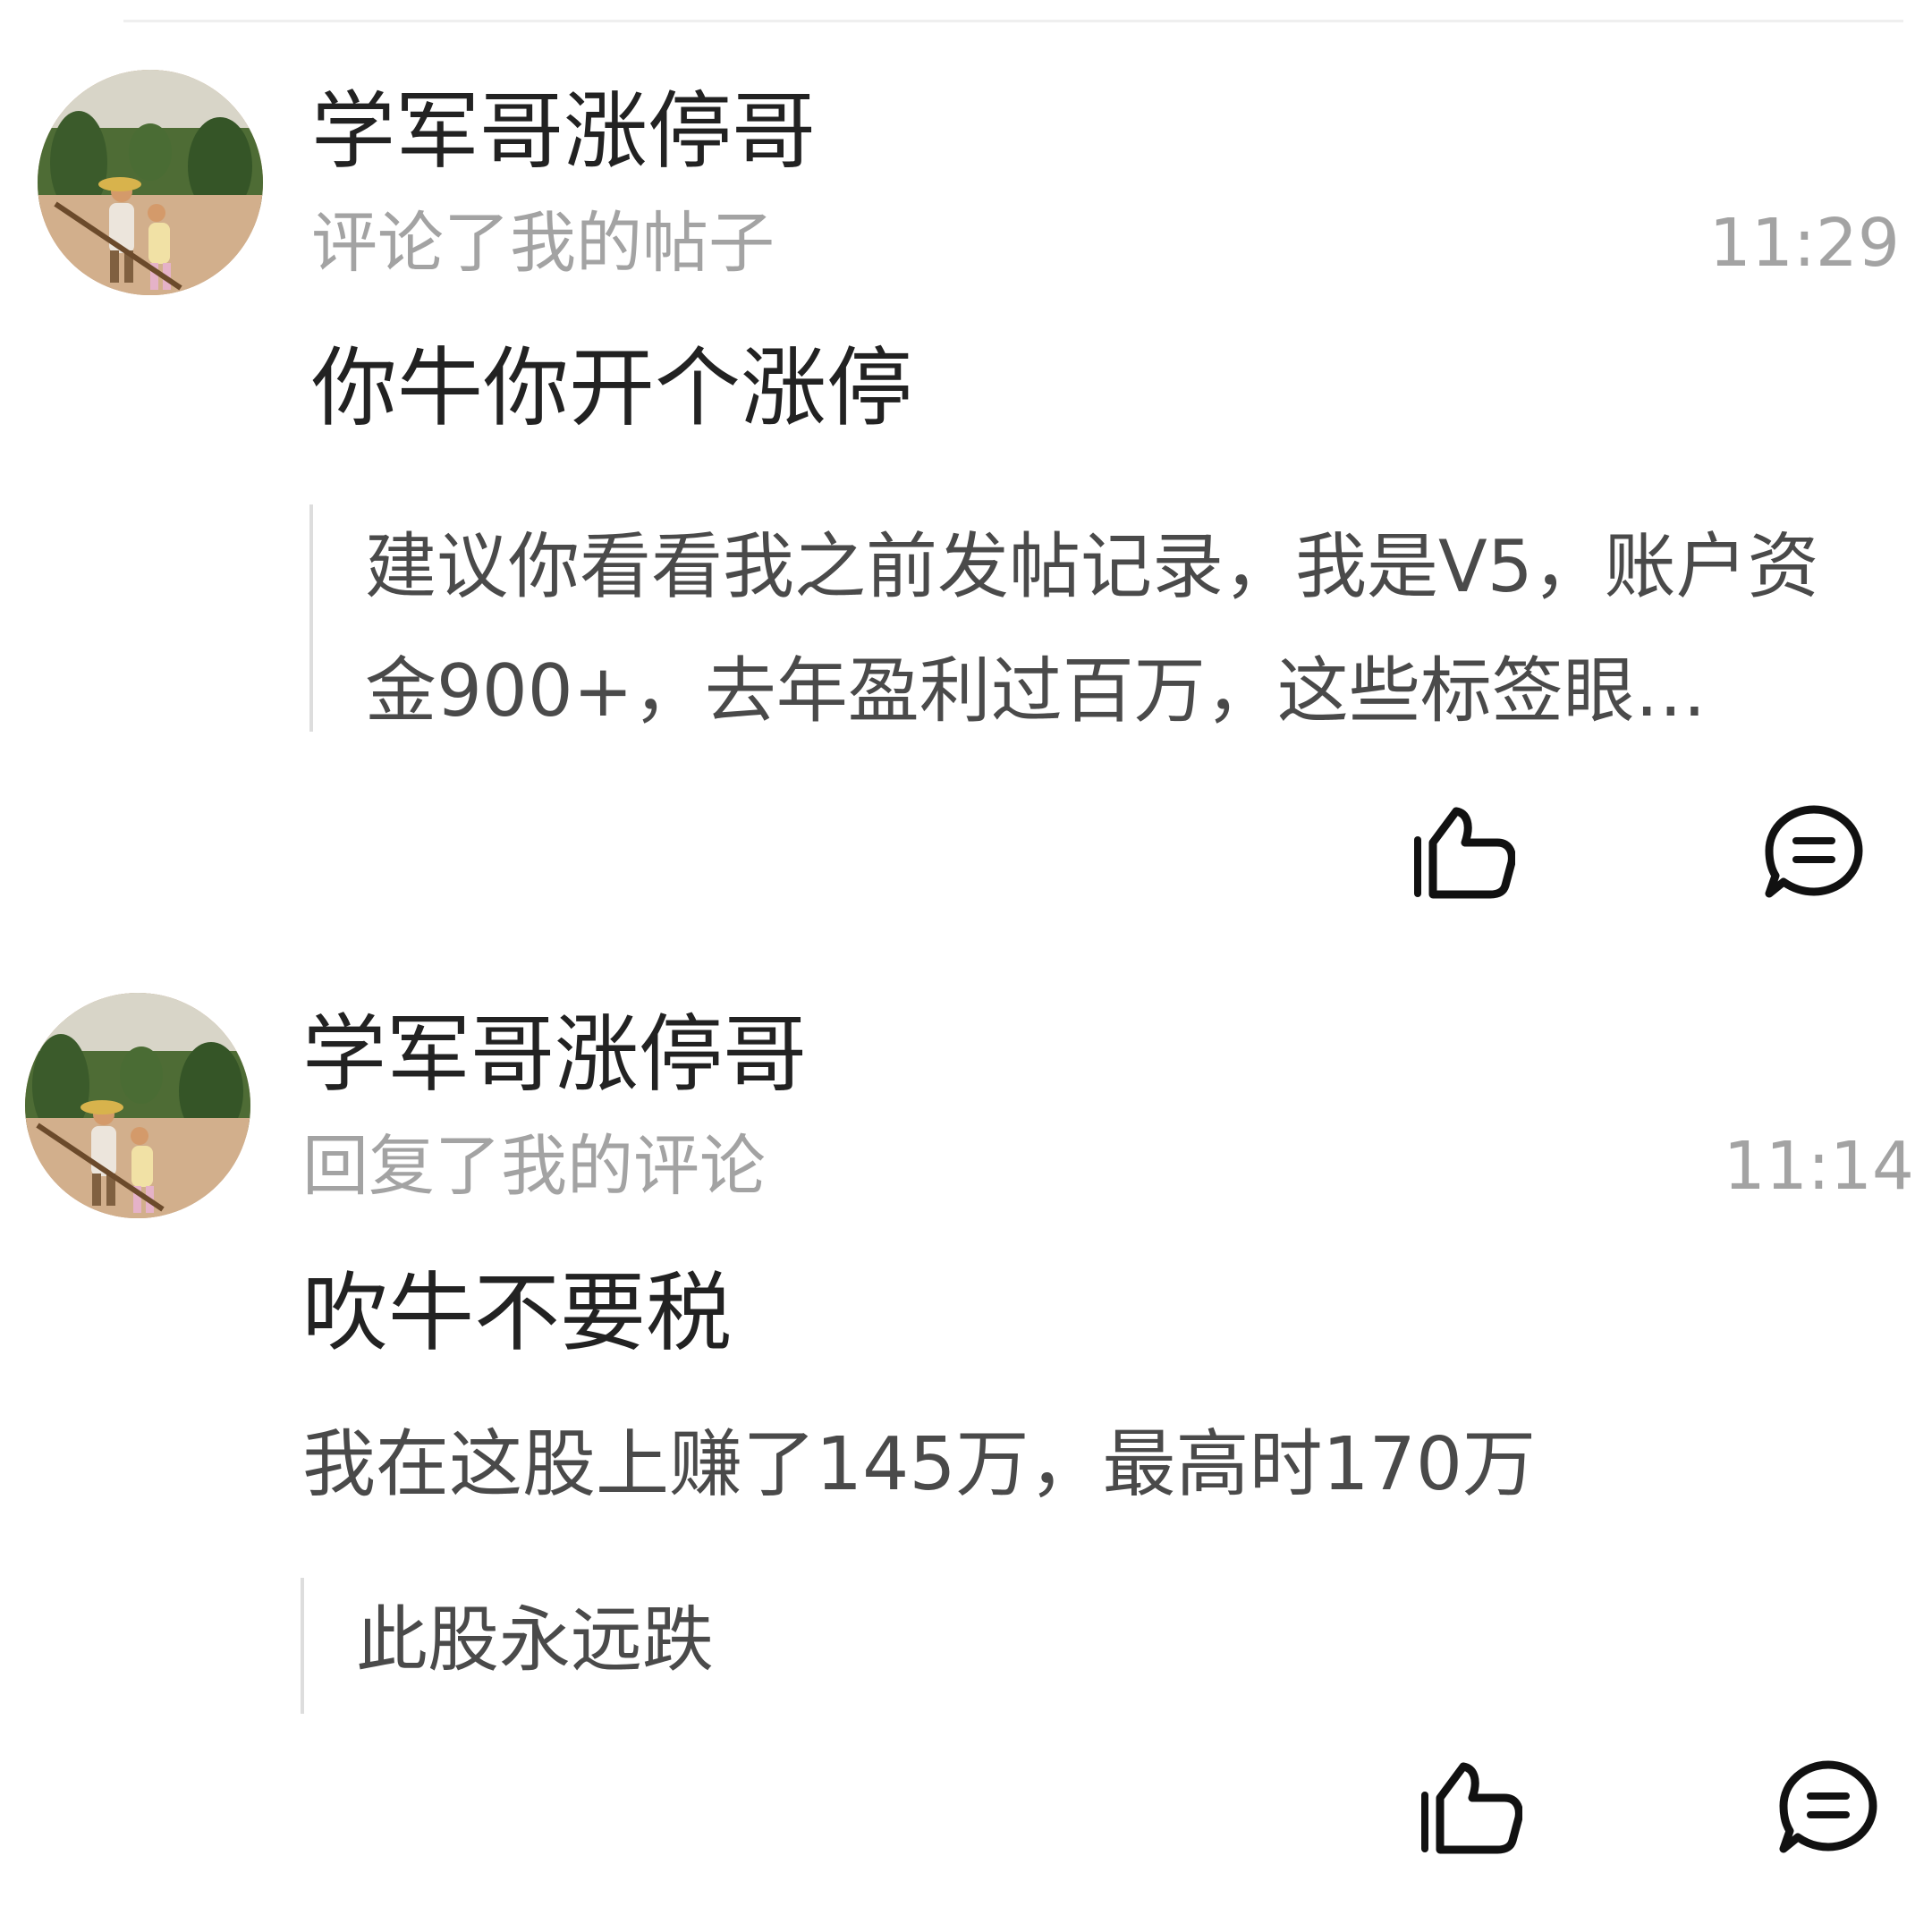  Describe the element at coordinates (517, 1313) in the screenshot. I see `comment-text: 吹牛不要税` at that location.